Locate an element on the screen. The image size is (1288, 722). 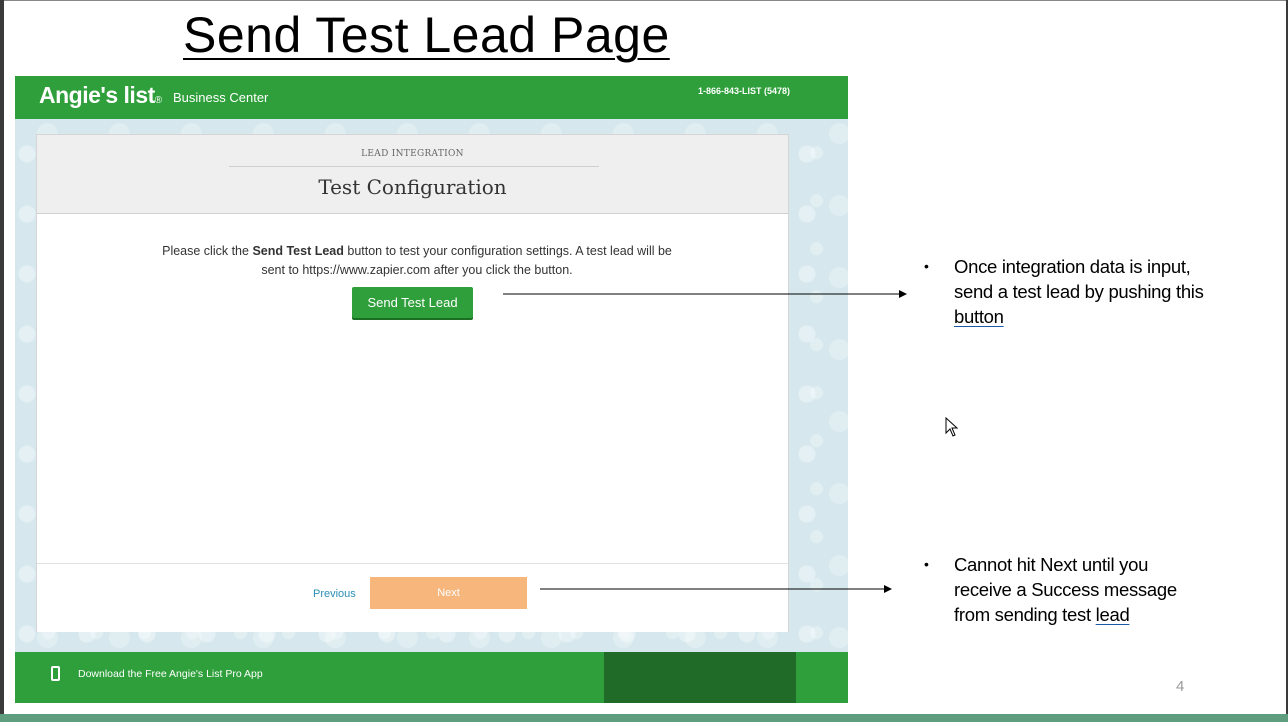
previous-link: Previous is located at coordinates (334, 594).